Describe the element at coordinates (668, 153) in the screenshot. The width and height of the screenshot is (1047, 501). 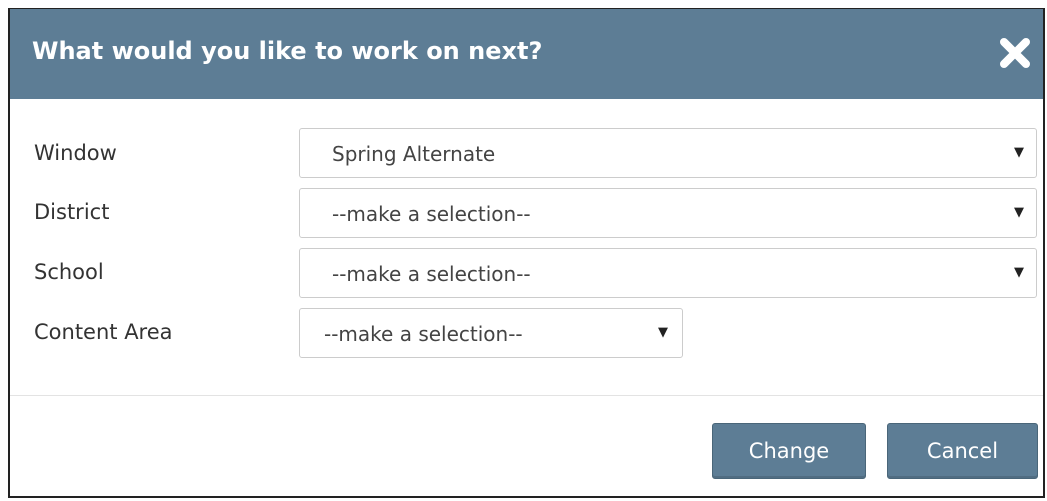
I see `window-select: Spring Alternate ▼` at that location.